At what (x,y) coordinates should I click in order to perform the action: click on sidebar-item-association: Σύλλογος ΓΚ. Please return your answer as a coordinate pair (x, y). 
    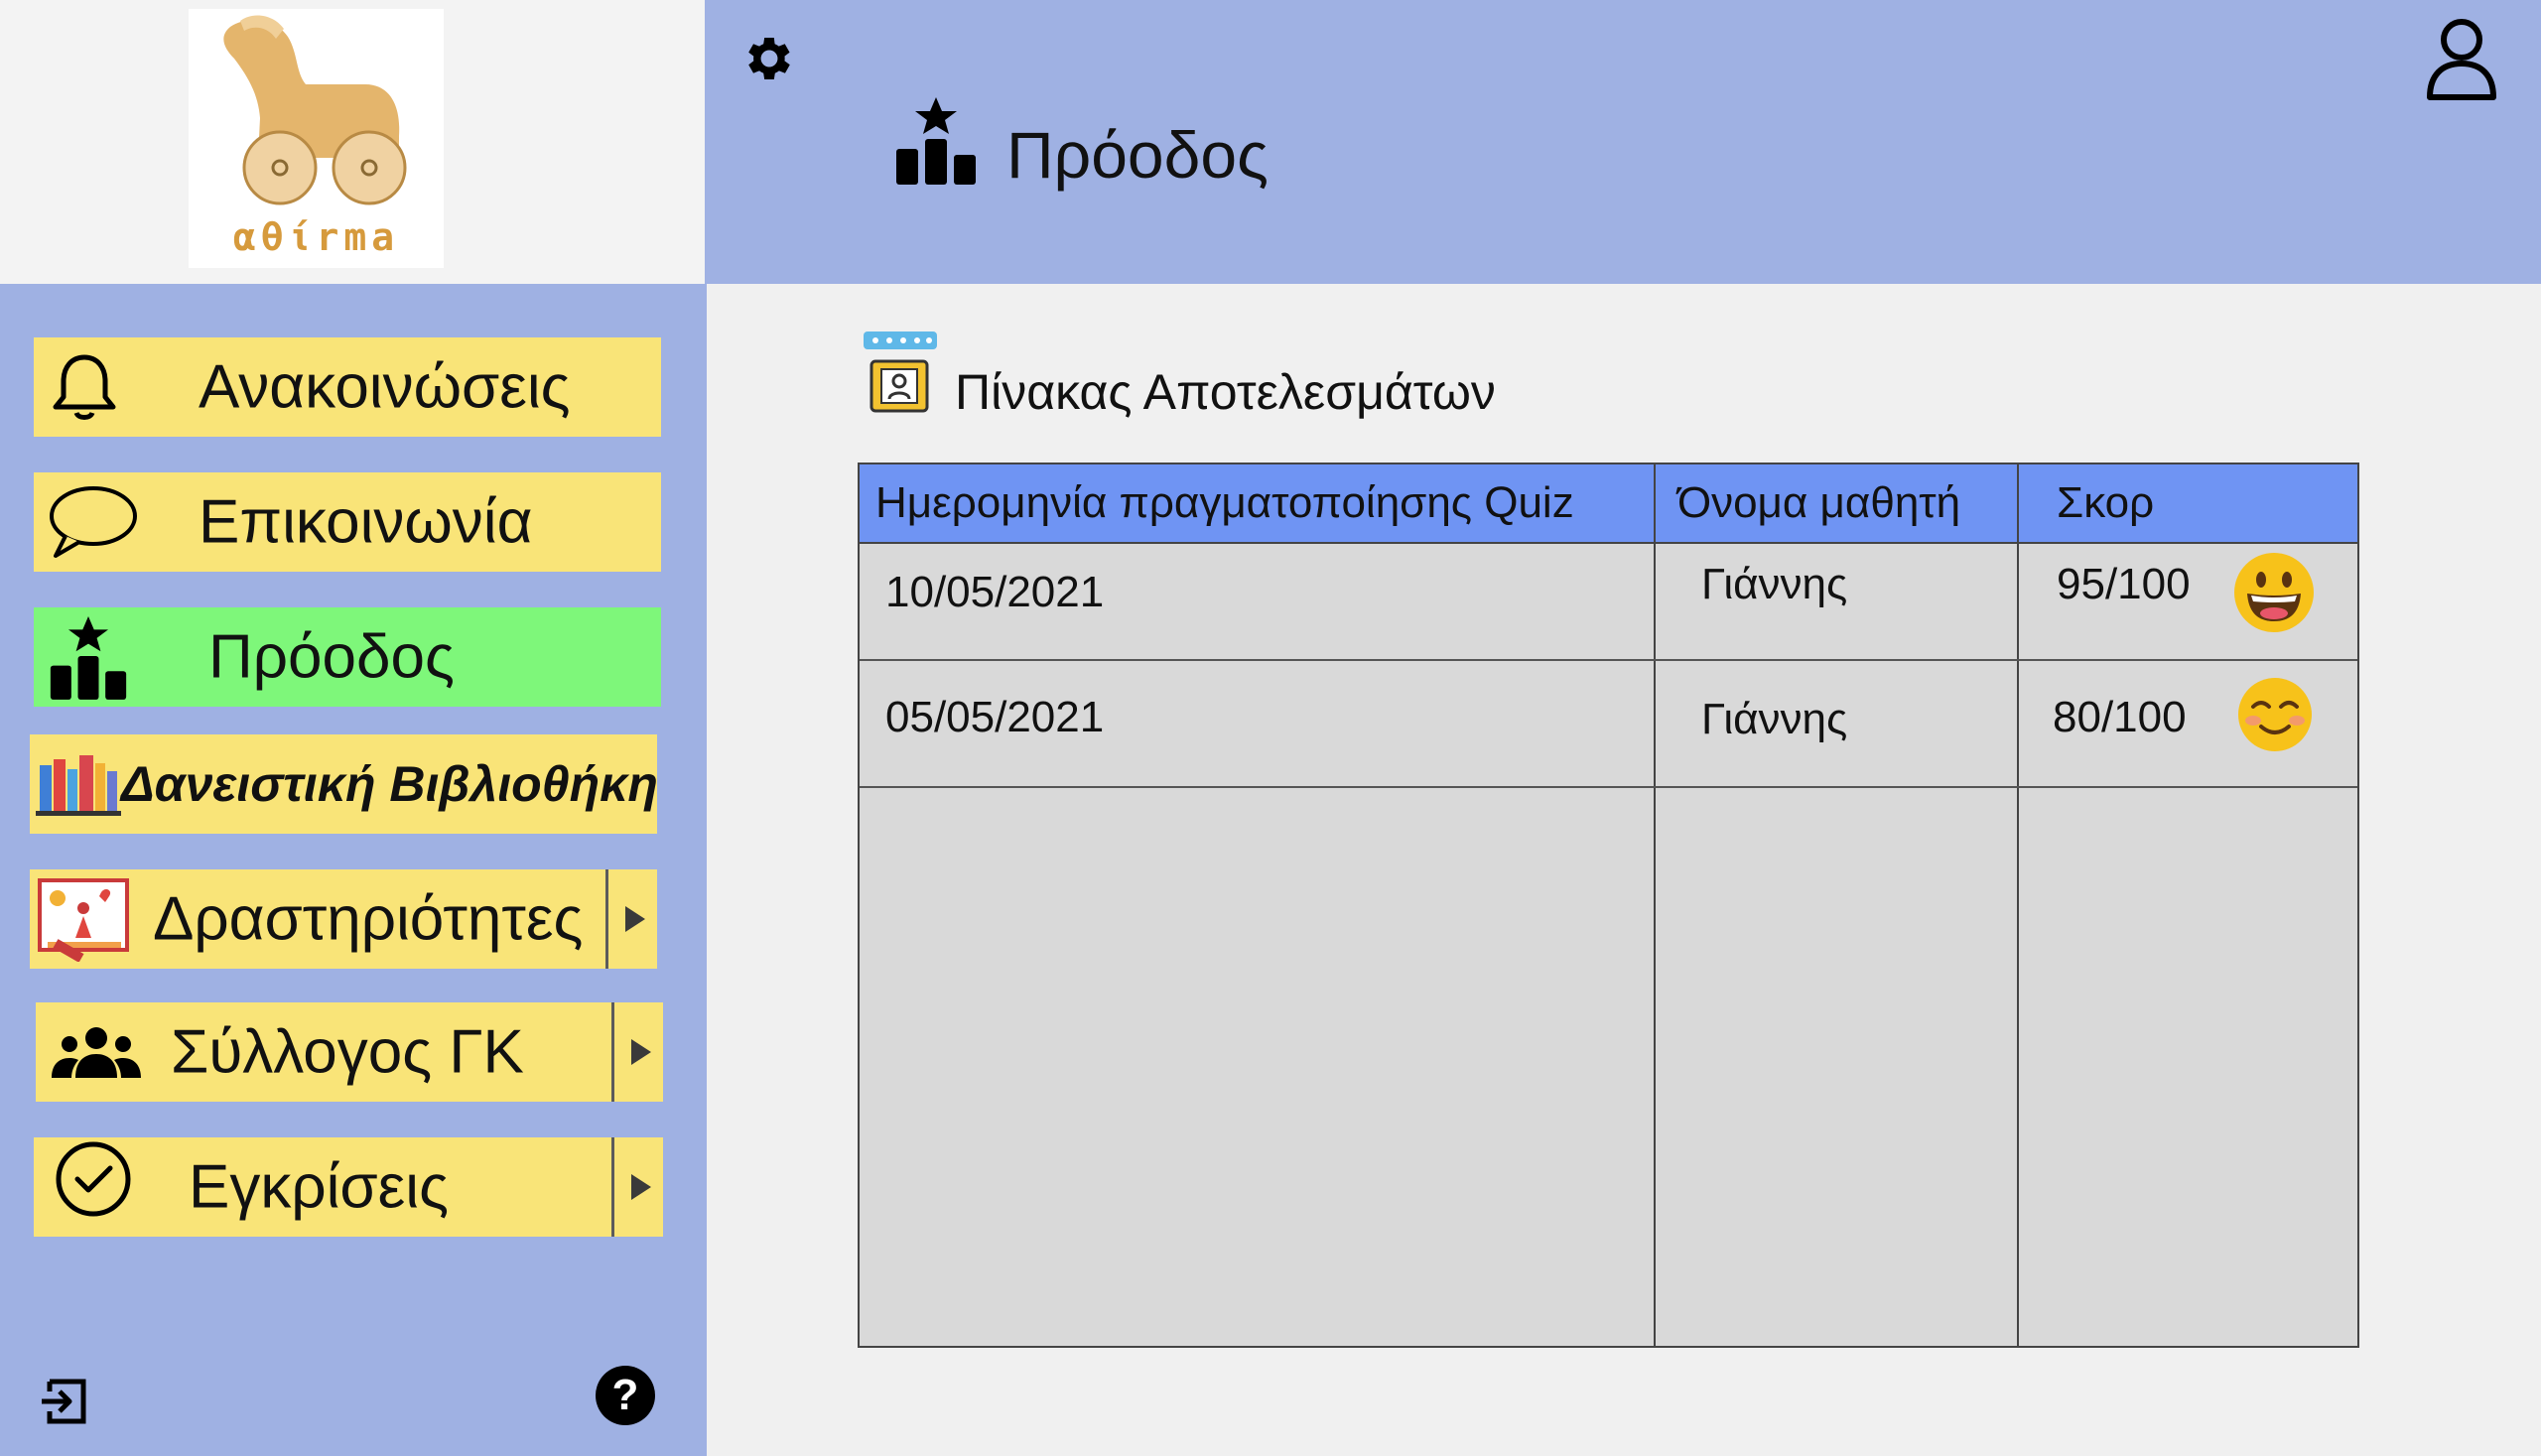
    Looking at the image, I should click on (350, 1052).